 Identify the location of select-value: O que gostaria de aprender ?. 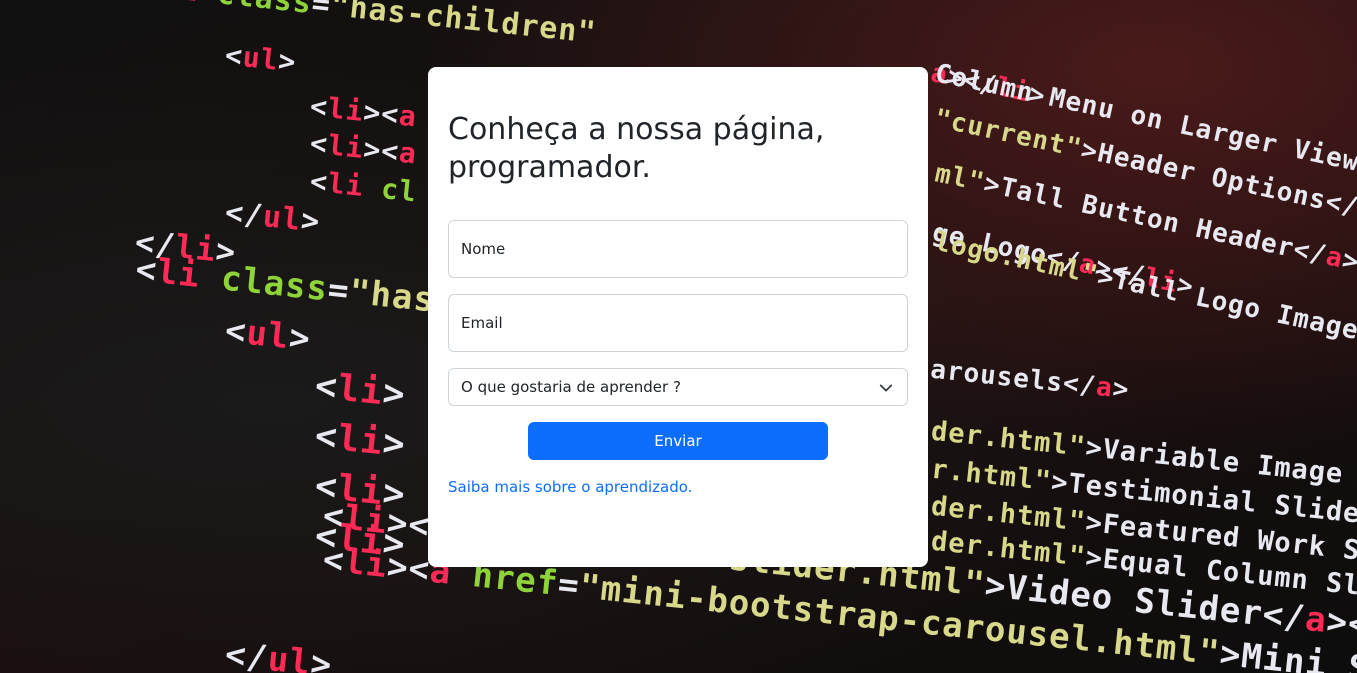
(571, 387).